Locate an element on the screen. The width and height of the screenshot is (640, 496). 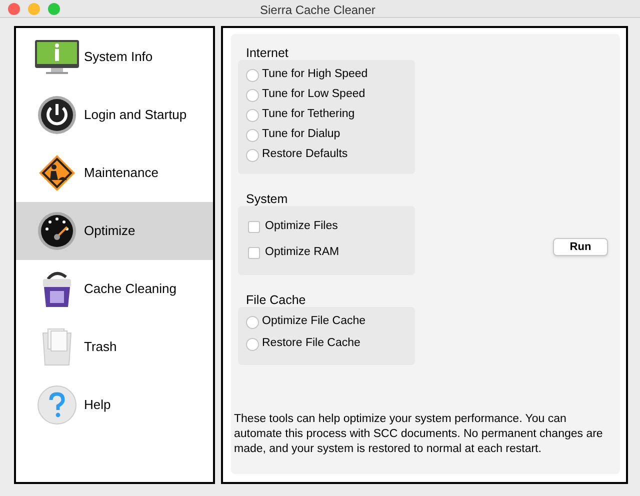
option-label: Restore File Cache is located at coordinates (311, 344).